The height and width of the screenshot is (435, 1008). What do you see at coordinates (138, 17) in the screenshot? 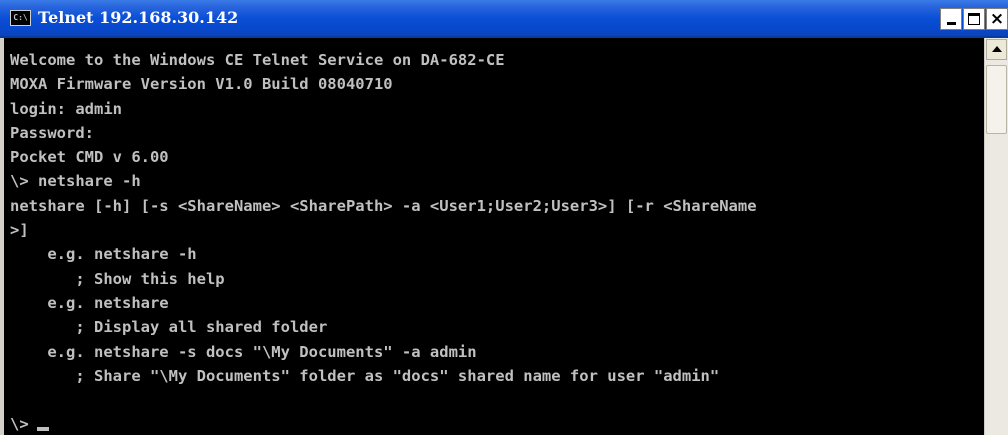
I see `window-title: Telnet 192.168.30.142` at bounding box center [138, 17].